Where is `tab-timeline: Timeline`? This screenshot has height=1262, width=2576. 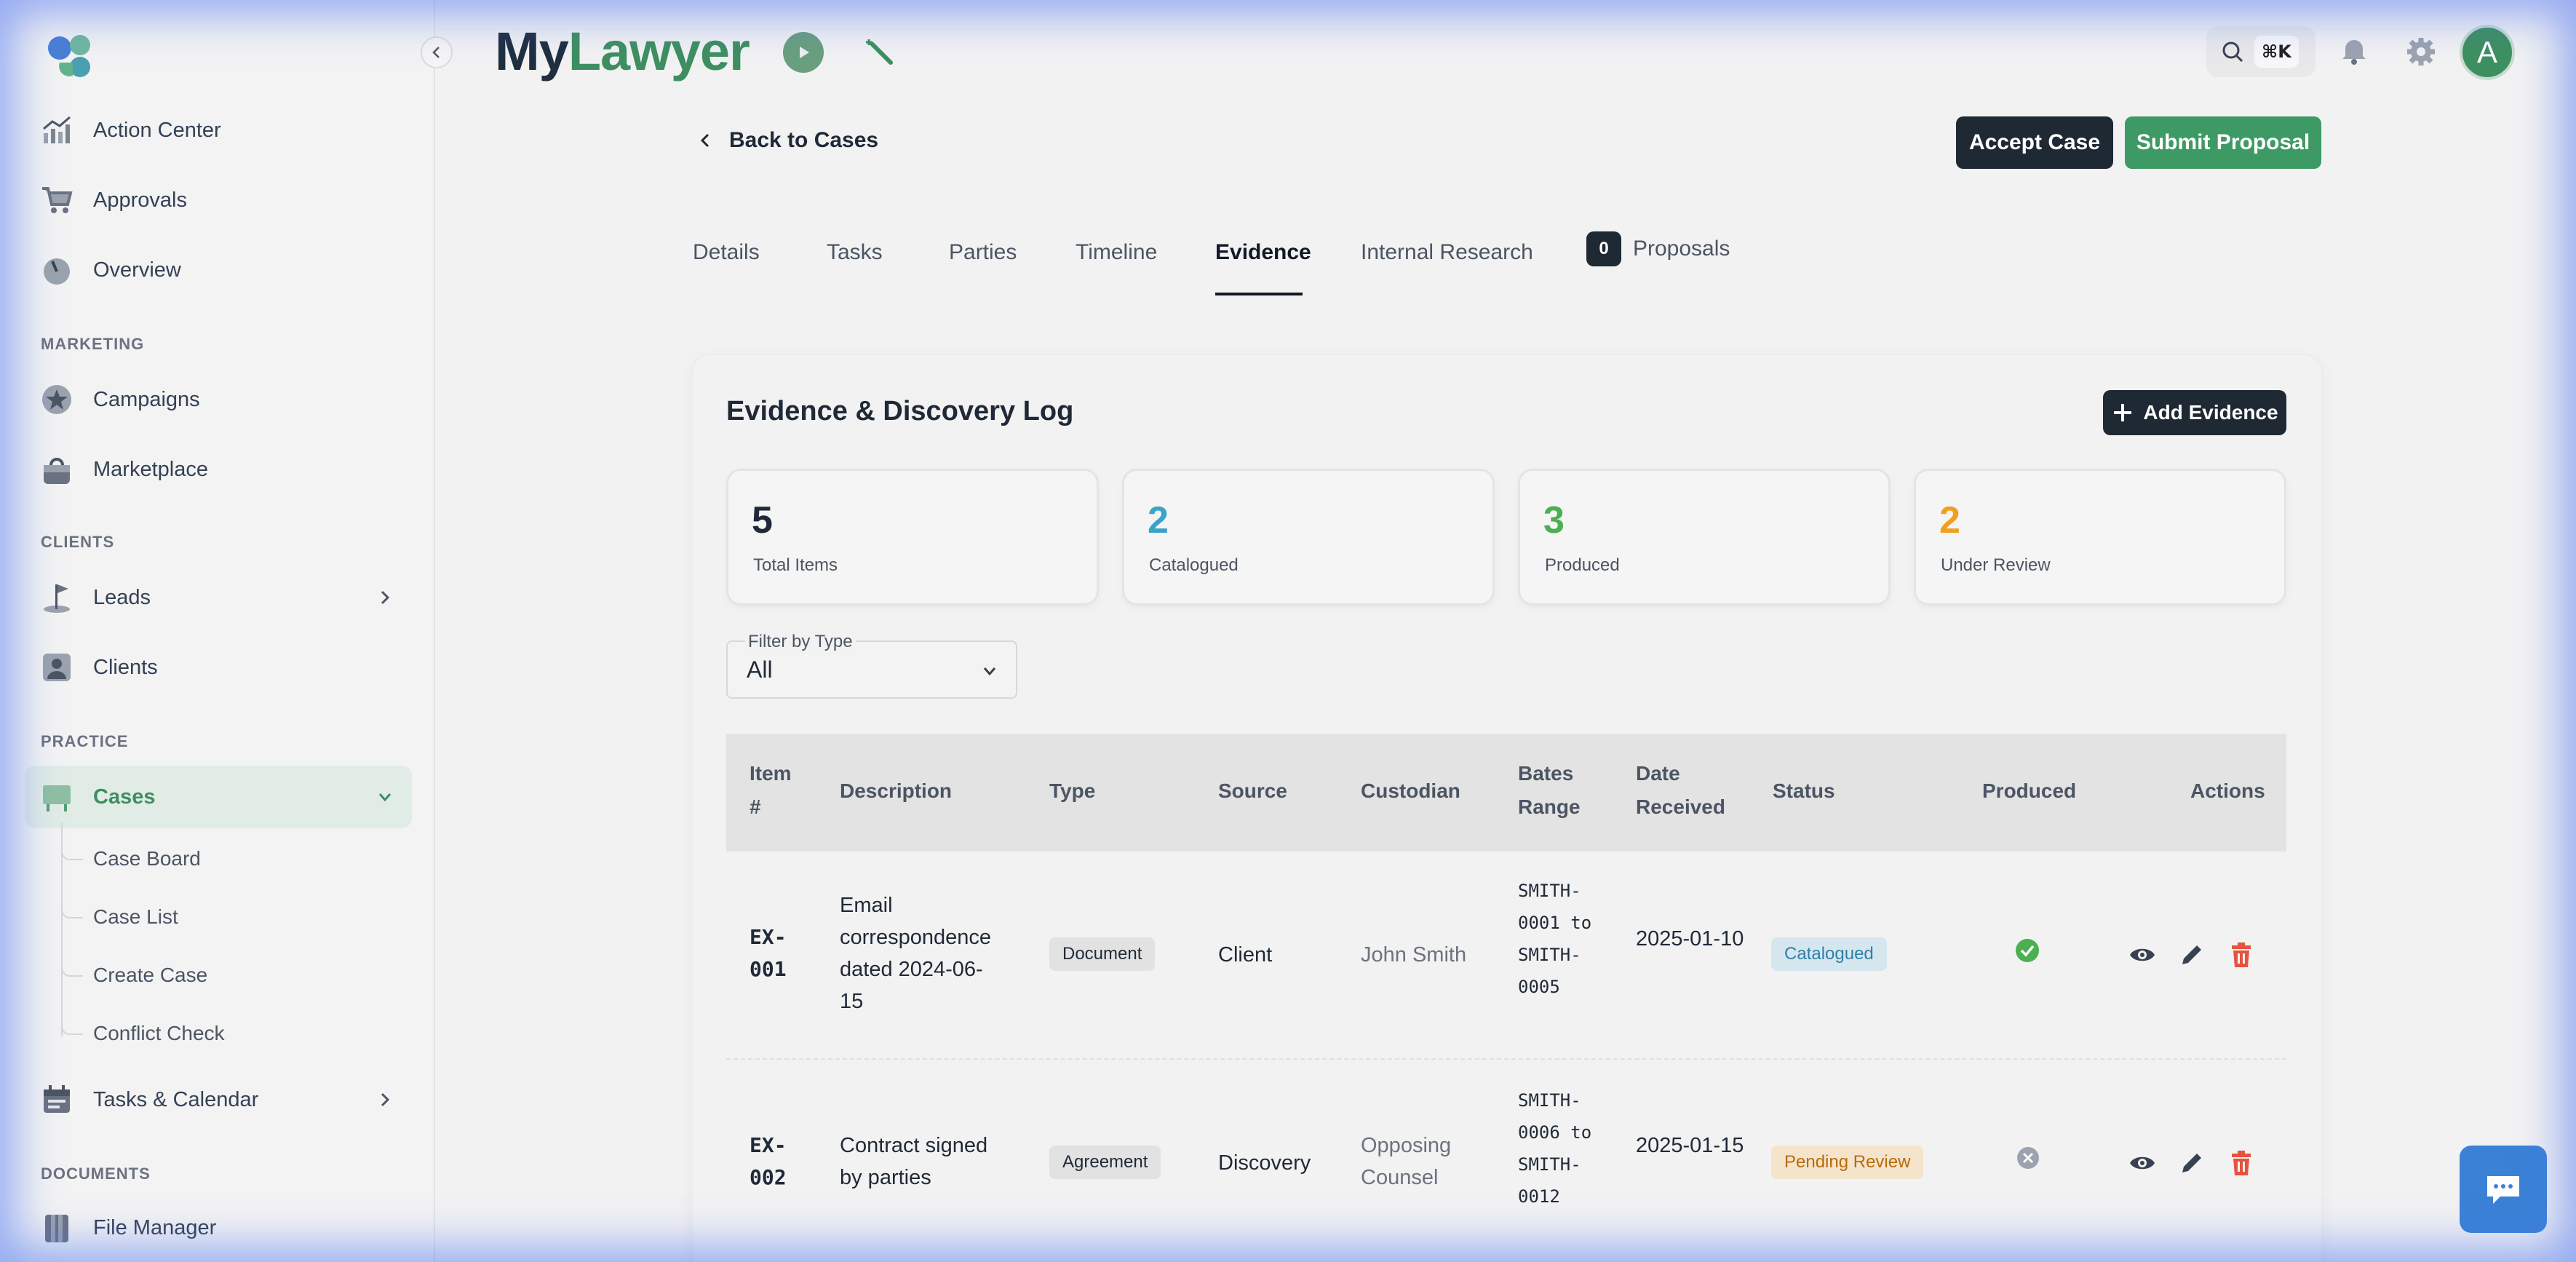
tab-timeline: Timeline is located at coordinates (1116, 252).